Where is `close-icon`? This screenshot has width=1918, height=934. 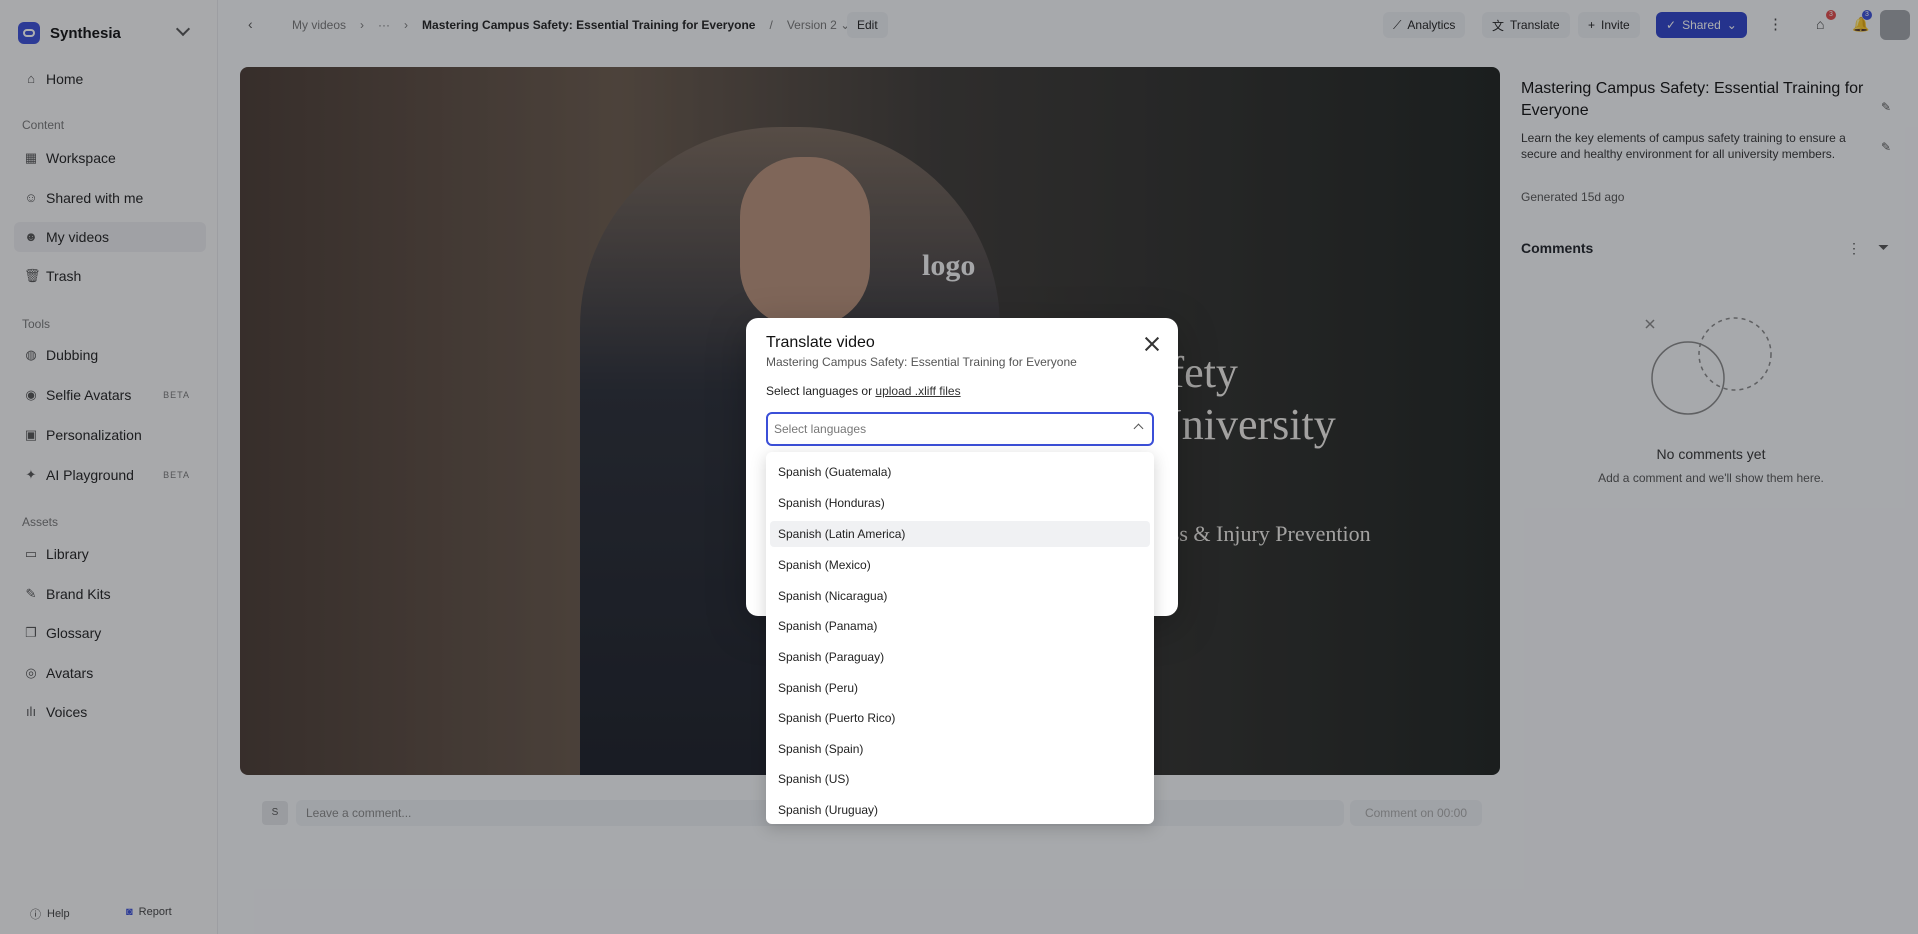
close-icon is located at coordinates (1152, 344).